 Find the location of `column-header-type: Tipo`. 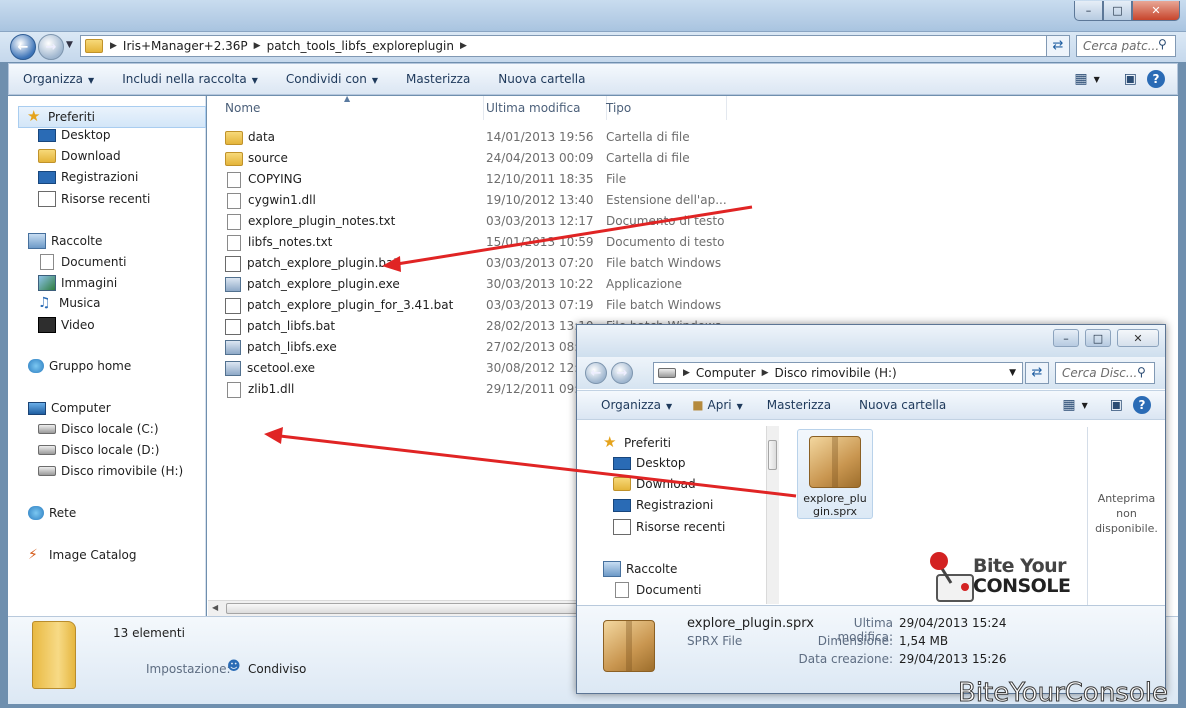

column-header-type: Tipo is located at coordinates (662, 108).